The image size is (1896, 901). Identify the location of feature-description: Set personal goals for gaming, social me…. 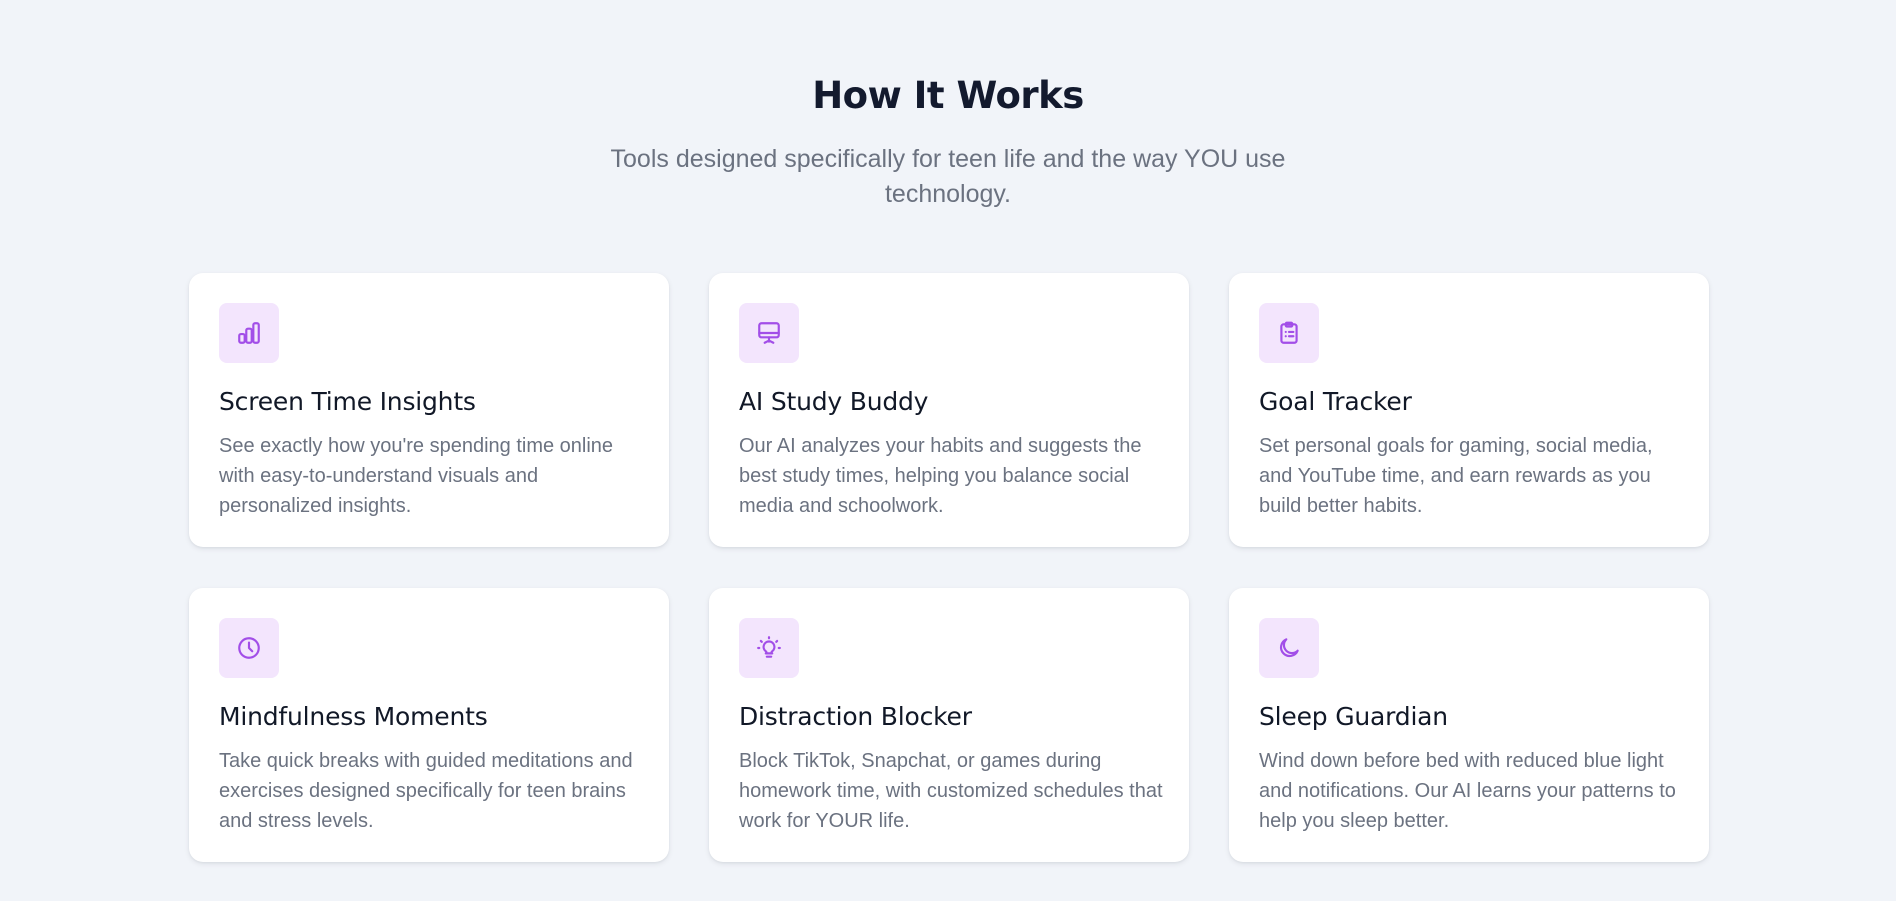
(1456, 476).